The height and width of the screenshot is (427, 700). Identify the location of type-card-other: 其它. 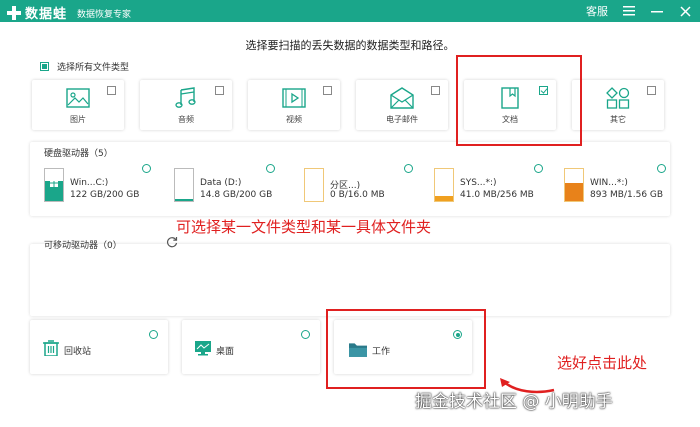
(618, 105).